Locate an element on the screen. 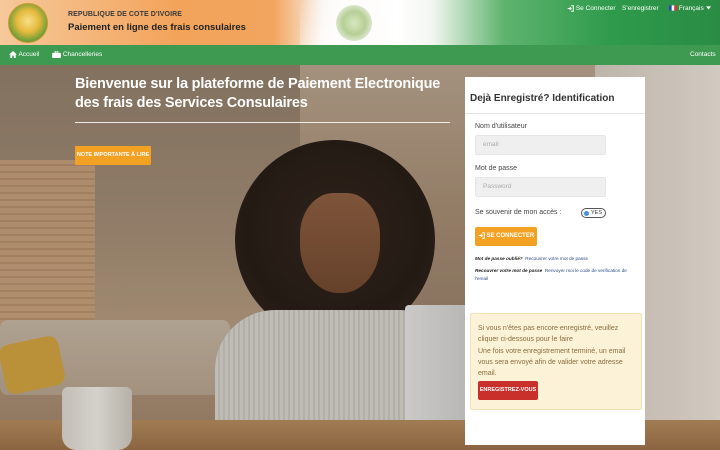 The width and height of the screenshot is (720, 450). home-icon is located at coordinates (13, 54).